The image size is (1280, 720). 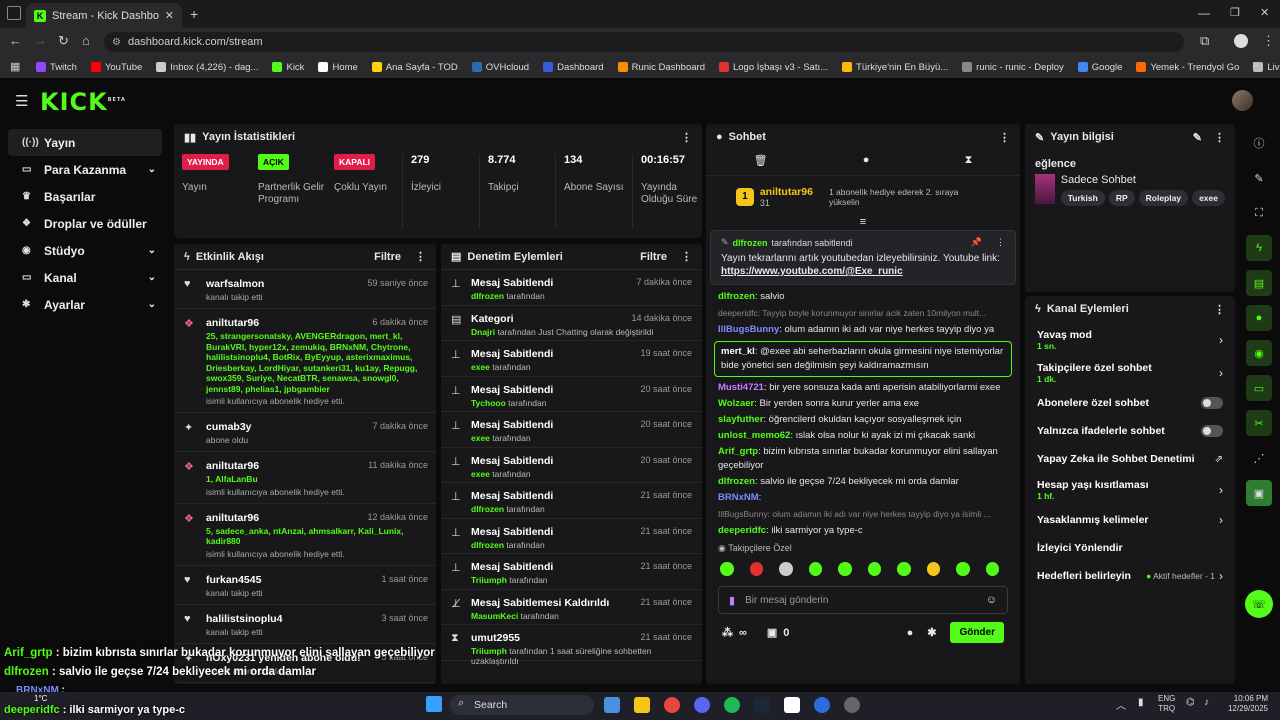 What do you see at coordinates (1130, 431) in the screenshot?
I see `channel-action-row: Yalnızca ifadelerle sohbet` at bounding box center [1130, 431].